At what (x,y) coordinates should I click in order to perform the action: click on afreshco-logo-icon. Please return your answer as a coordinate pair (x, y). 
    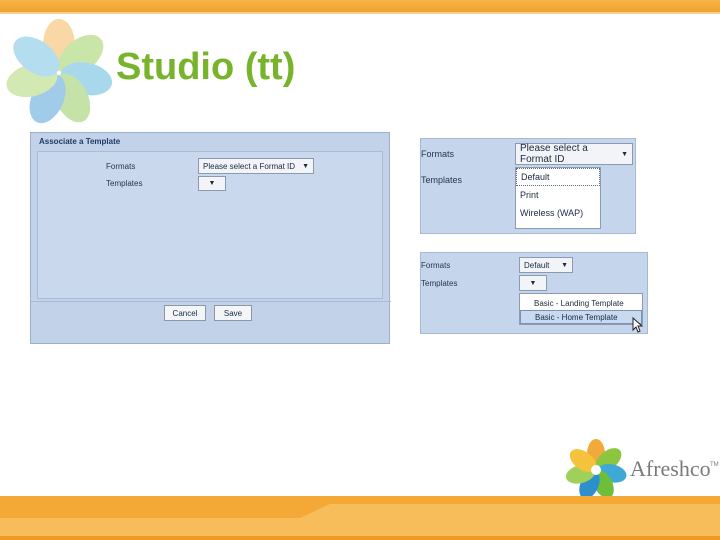
    Looking at the image, I should click on (596, 469).